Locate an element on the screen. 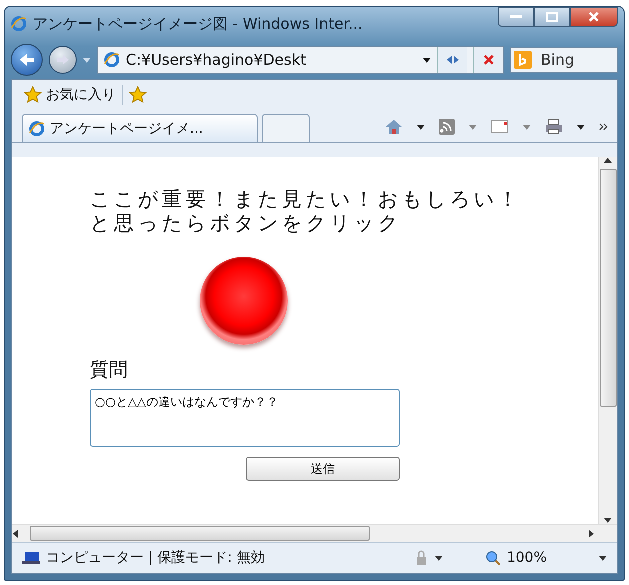 The height and width of the screenshot is (585, 629). forward-arrow-icon is located at coordinates (63, 60).